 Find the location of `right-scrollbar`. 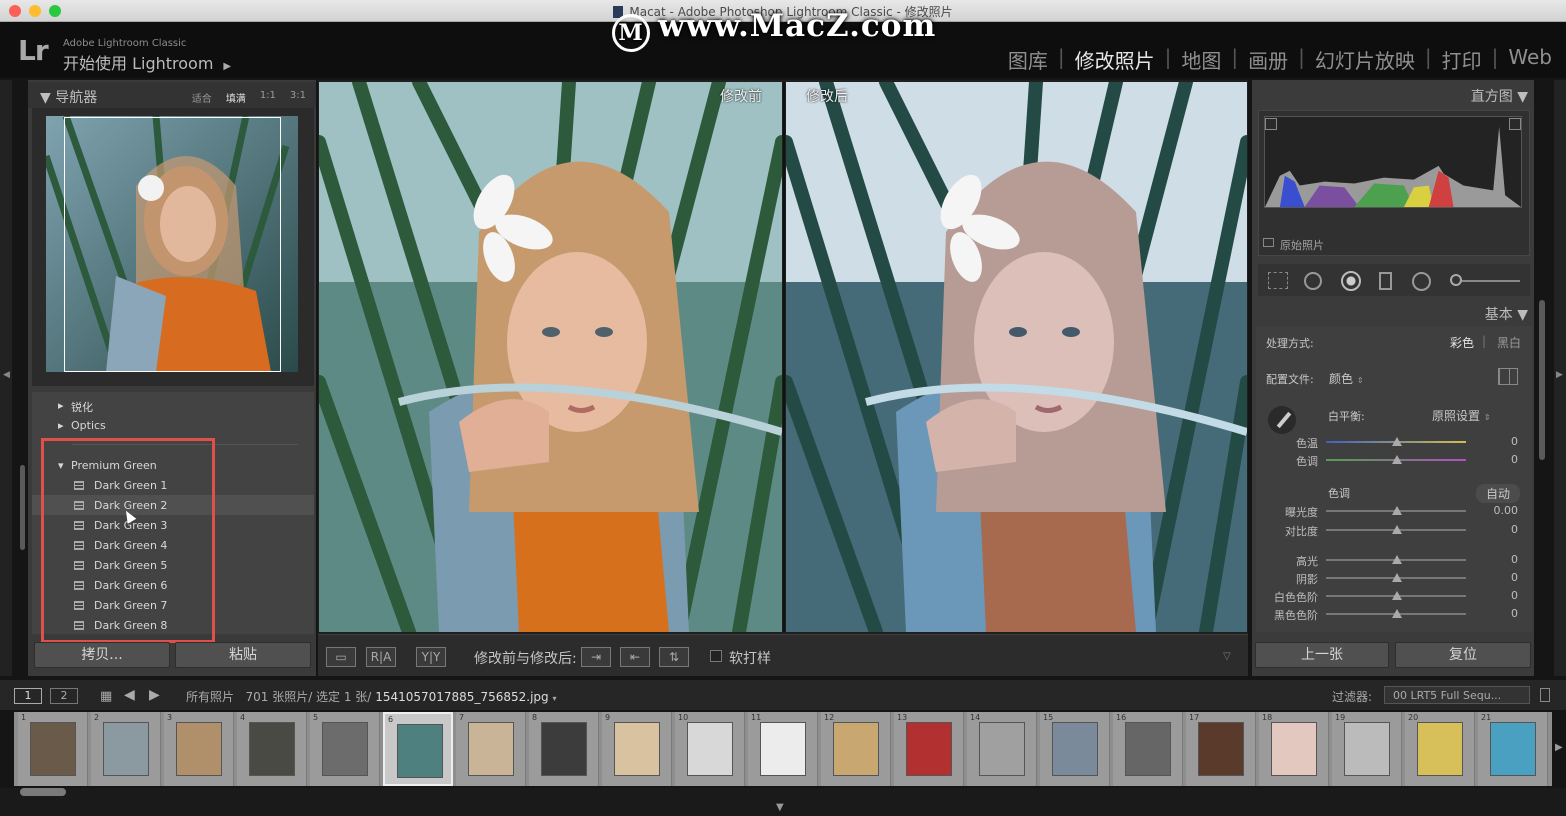

right-scrollbar is located at coordinates (1542, 380).